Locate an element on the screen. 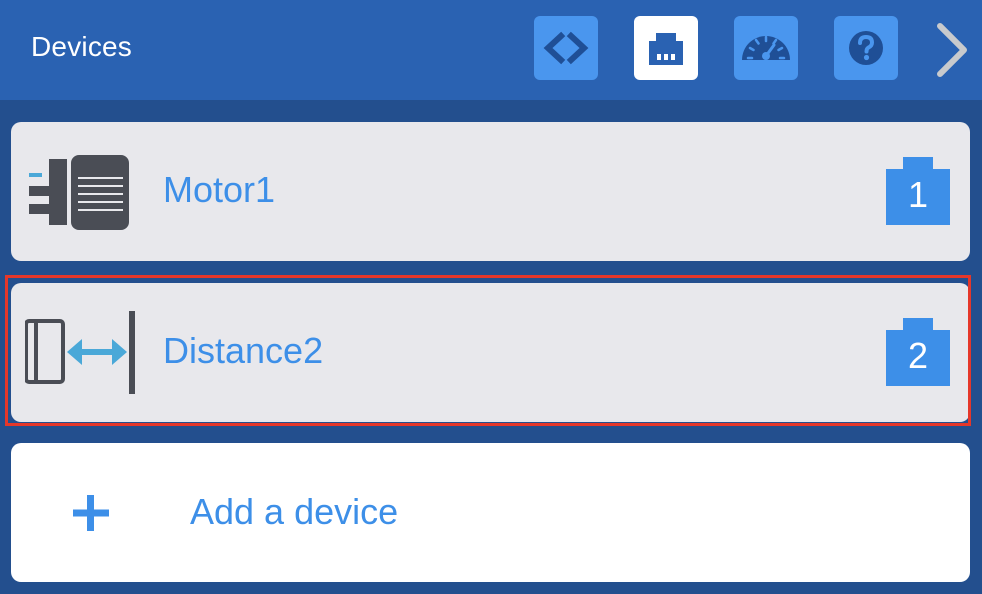 The image size is (982, 594). code-view-button is located at coordinates (566, 48).